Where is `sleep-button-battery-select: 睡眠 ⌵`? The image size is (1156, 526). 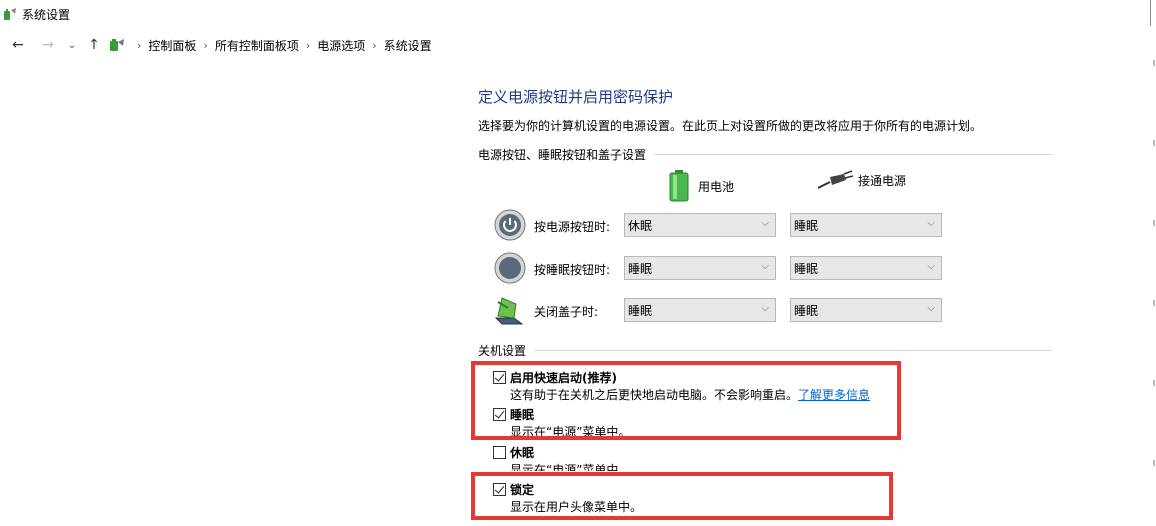
sleep-button-battery-select: 睡眠 ⌵ is located at coordinates (700, 268).